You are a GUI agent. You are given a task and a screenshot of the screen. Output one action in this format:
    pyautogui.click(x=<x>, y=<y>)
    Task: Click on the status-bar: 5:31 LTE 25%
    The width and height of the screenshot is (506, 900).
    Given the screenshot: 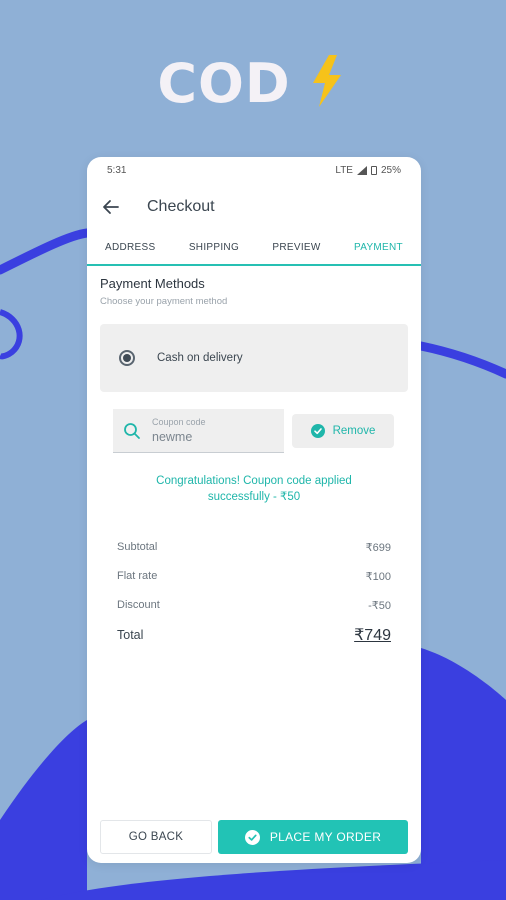 What is the action you would take?
    pyautogui.click(x=254, y=170)
    